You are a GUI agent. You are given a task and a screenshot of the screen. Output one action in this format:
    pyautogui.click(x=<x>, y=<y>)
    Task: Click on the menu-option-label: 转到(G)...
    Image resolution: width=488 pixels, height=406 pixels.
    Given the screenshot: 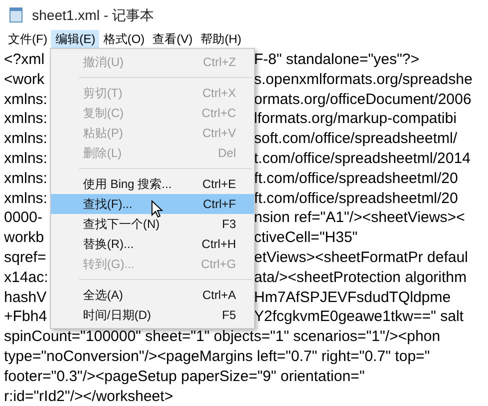 What is the action you would take?
    pyautogui.click(x=108, y=264)
    